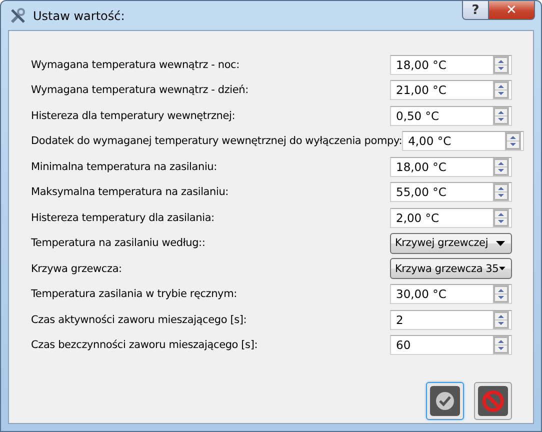 This screenshot has width=542, height=432. Describe the element at coordinates (133, 116) in the screenshot. I see `setting-label: Histereza dla temperatury wewnętrznej:` at that location.